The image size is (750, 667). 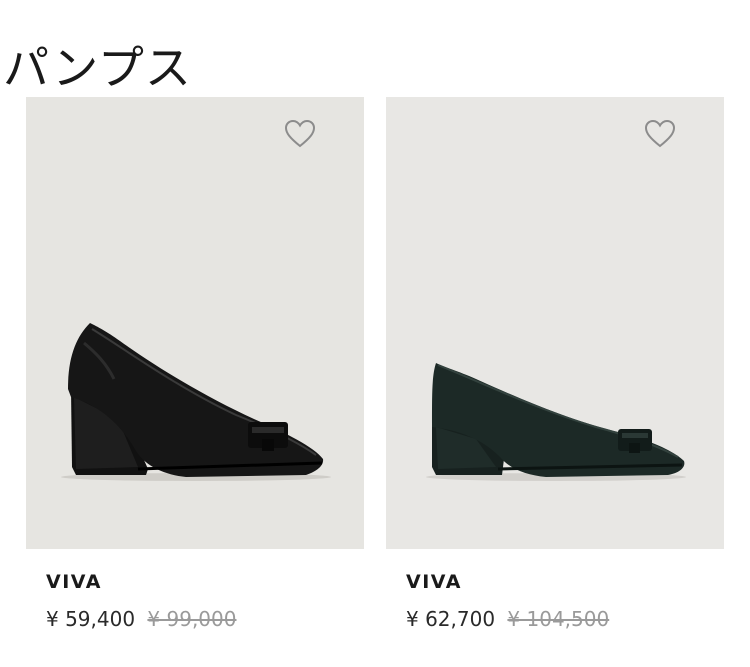 What do you see at coordinates (141, 619) in the screenshot?
I see `product-price: ¥ 59,400 ¥ 99,000` at bounding box center [141, 619].